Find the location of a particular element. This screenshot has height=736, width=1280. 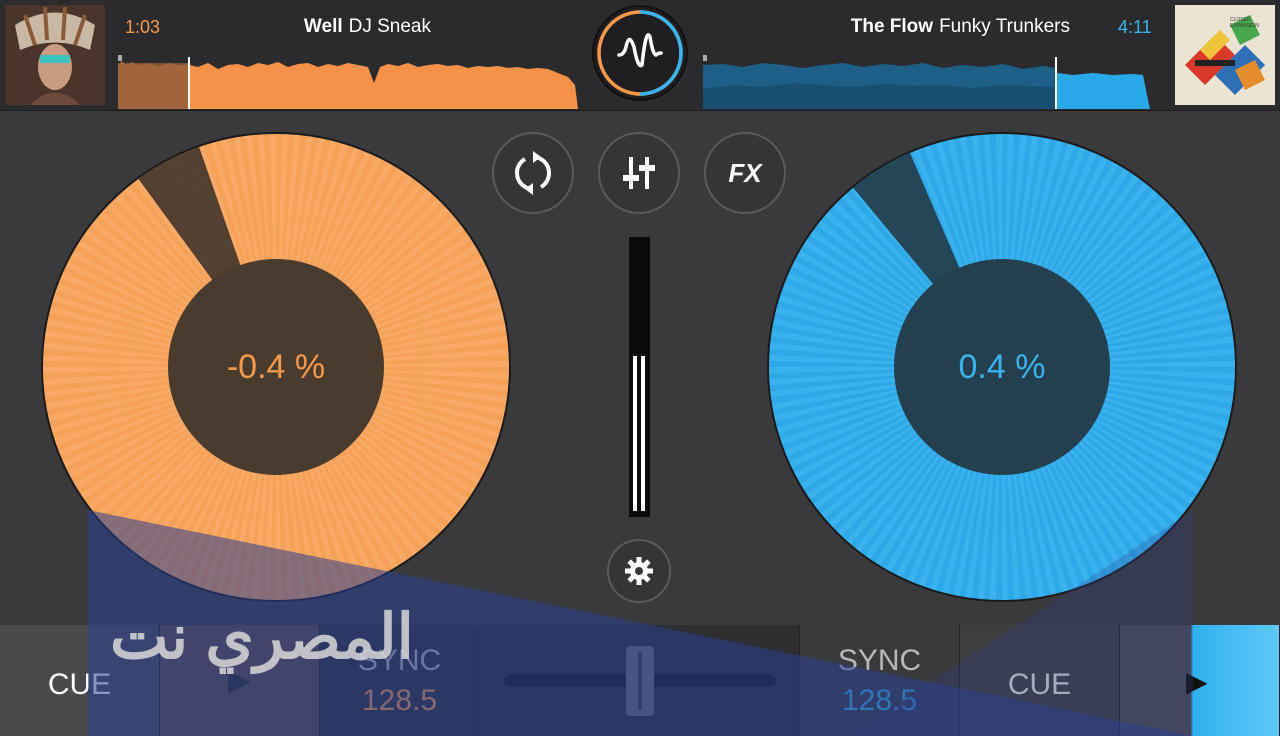

app-logo is located at coordinates (640, 53).